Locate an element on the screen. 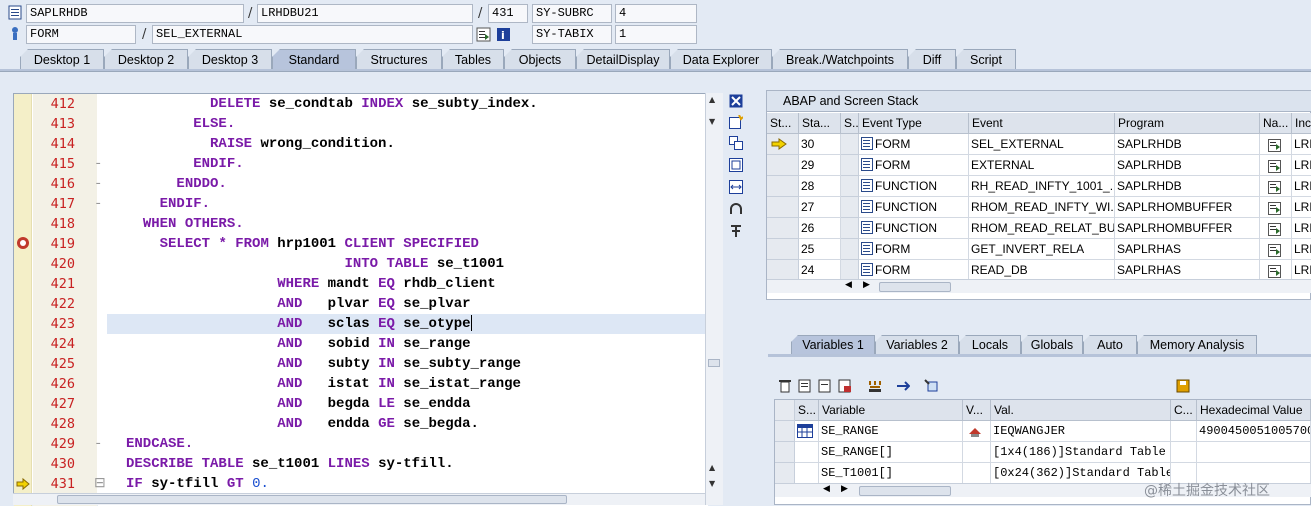 This screenshot has width=1311, height=506. sysfield2-value: 1 is located at coordinates (656, 34).